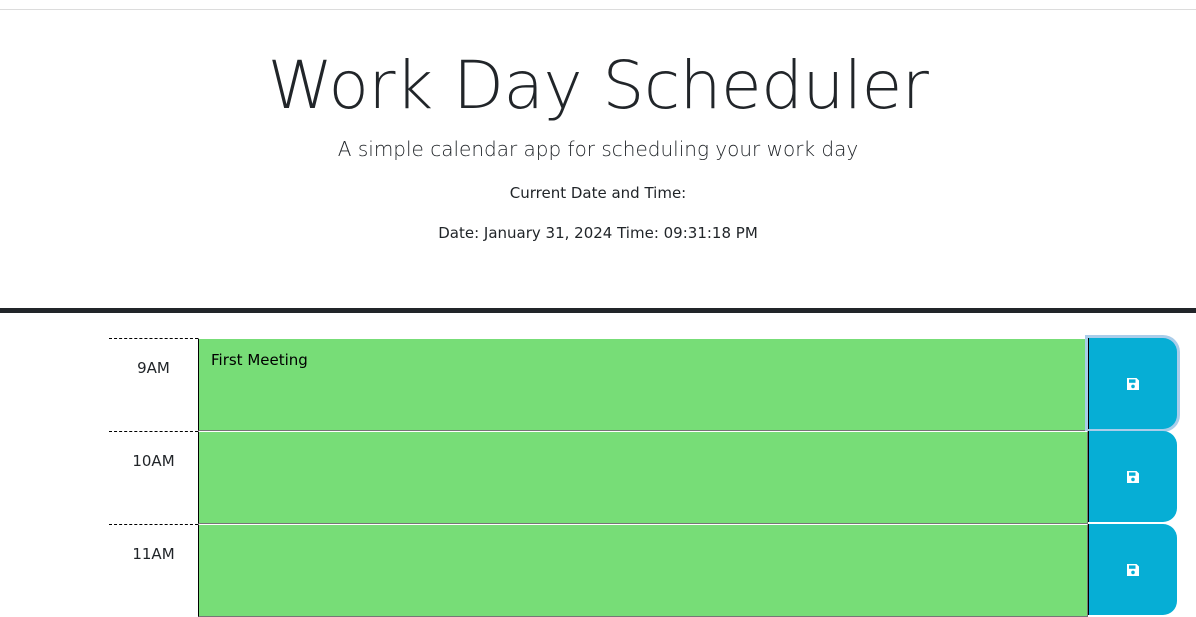 This screenshot has width=1196, height=617. Describe the element at coordinates (598, 85) in the screenshot. I see `page-title: Work Day Scheduler` at that location.